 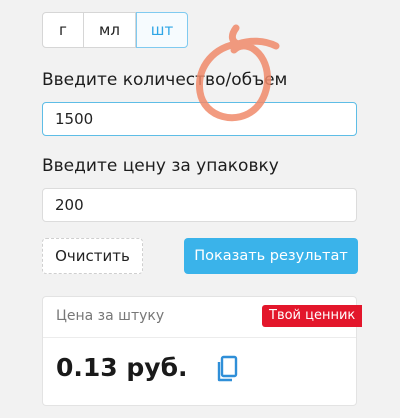 I want to click on show-result-button: Показать результат, so click(x=271, y=256).